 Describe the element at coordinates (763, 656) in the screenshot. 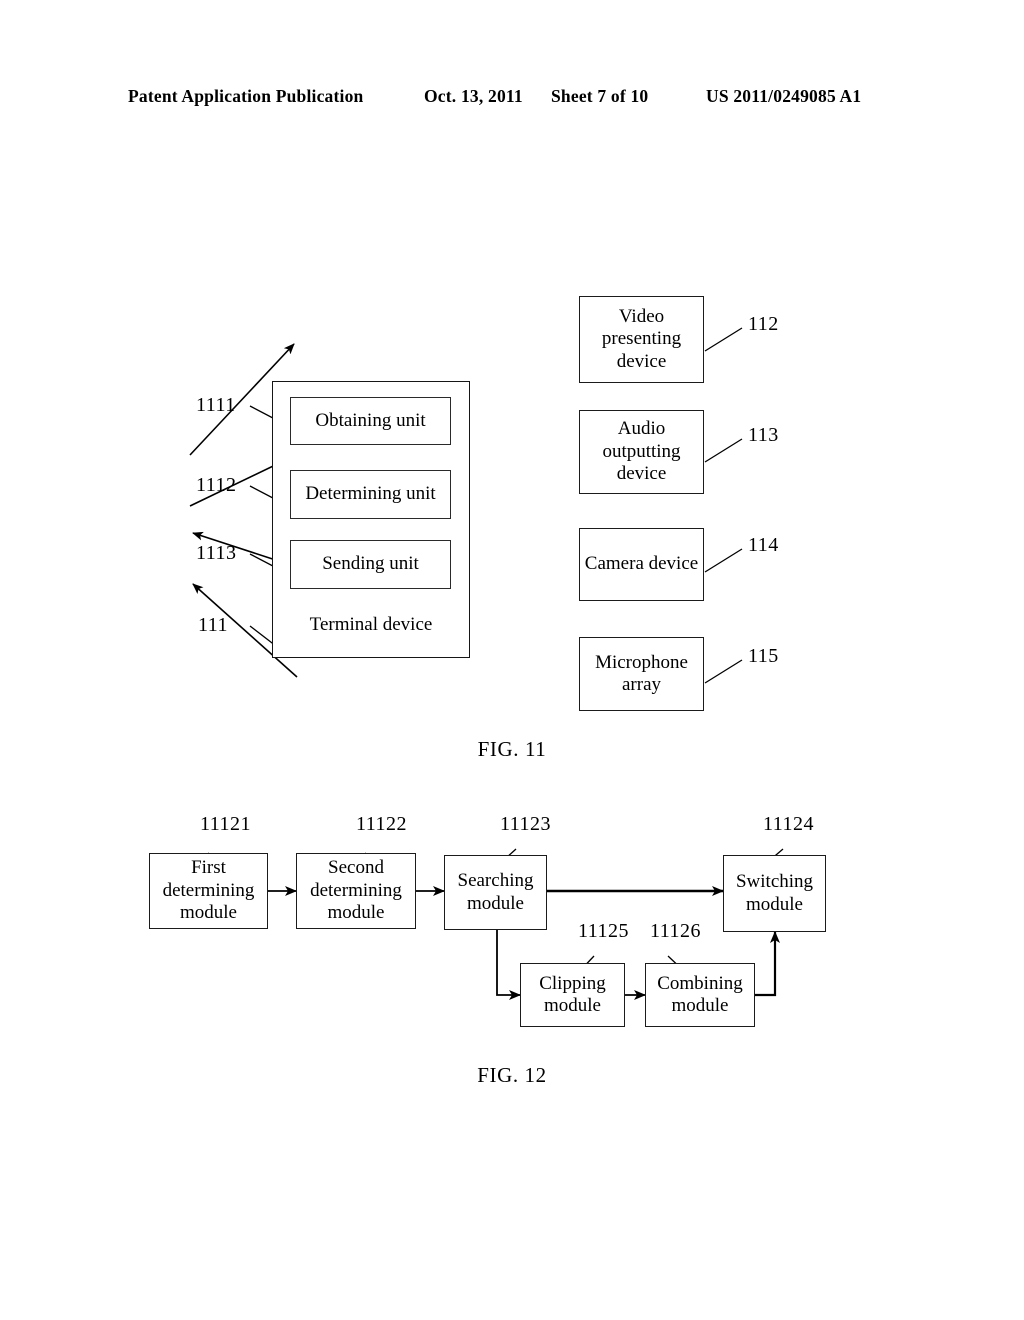

I see `reference-numeral-115: 115` at that location.